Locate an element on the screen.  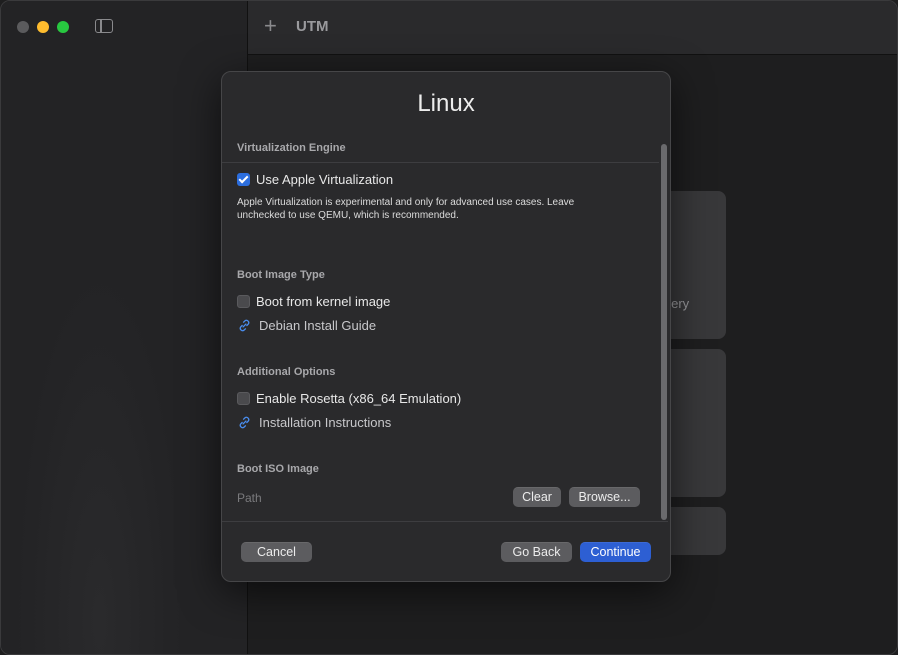
installation-instructions-link: Installation Instructions is located at coordinates (314, 422).